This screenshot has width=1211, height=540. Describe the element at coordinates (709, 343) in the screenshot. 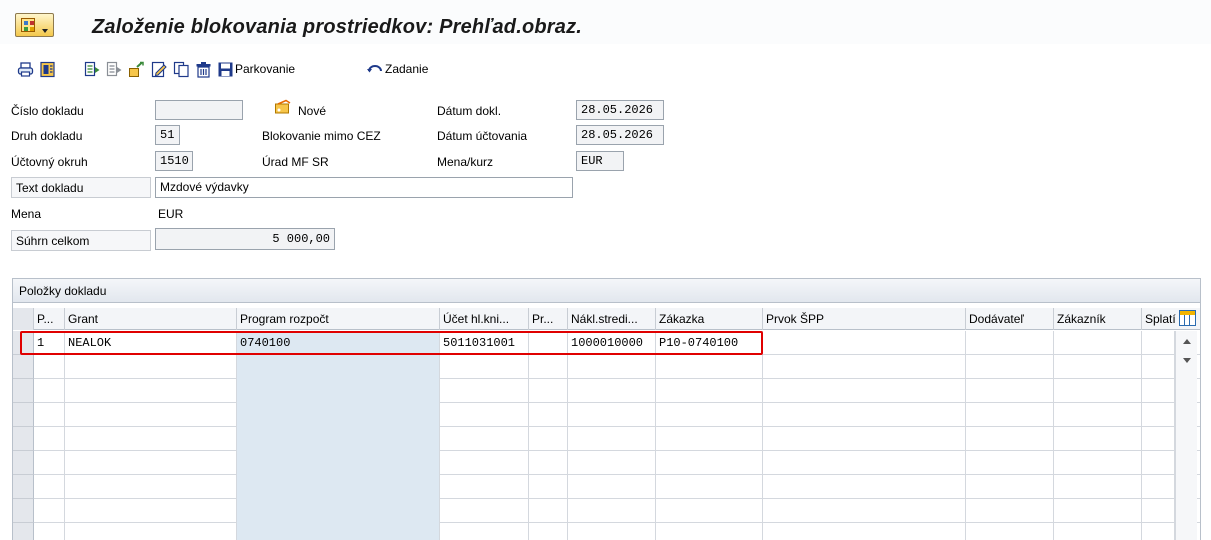

I see `cell-order: P10-0740100` at that location.